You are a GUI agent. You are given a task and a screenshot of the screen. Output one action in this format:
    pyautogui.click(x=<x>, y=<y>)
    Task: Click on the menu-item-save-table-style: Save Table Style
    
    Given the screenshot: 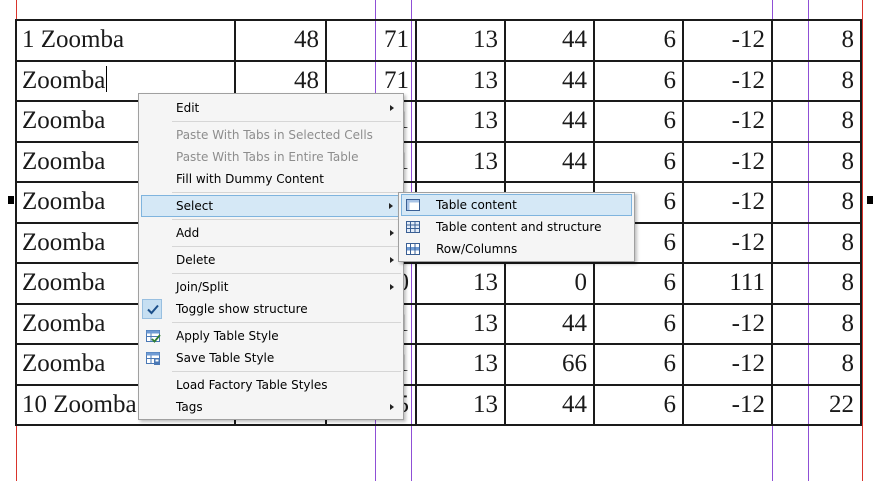 What is the action you would take?
    pyautogui.click(x=271, y=358)
    